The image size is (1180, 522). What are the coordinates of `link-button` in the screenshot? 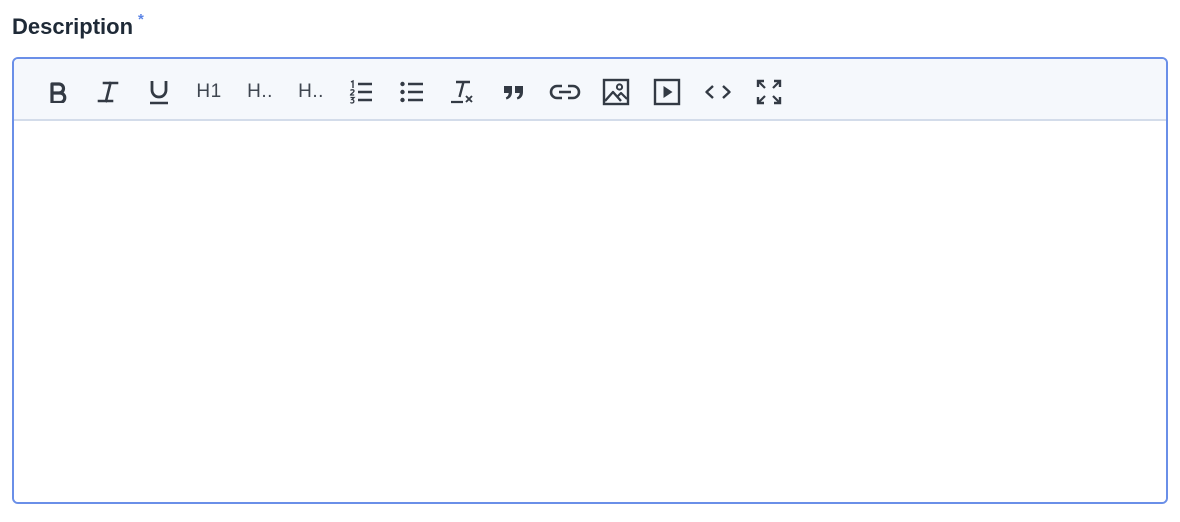 It's located at (565, 92).